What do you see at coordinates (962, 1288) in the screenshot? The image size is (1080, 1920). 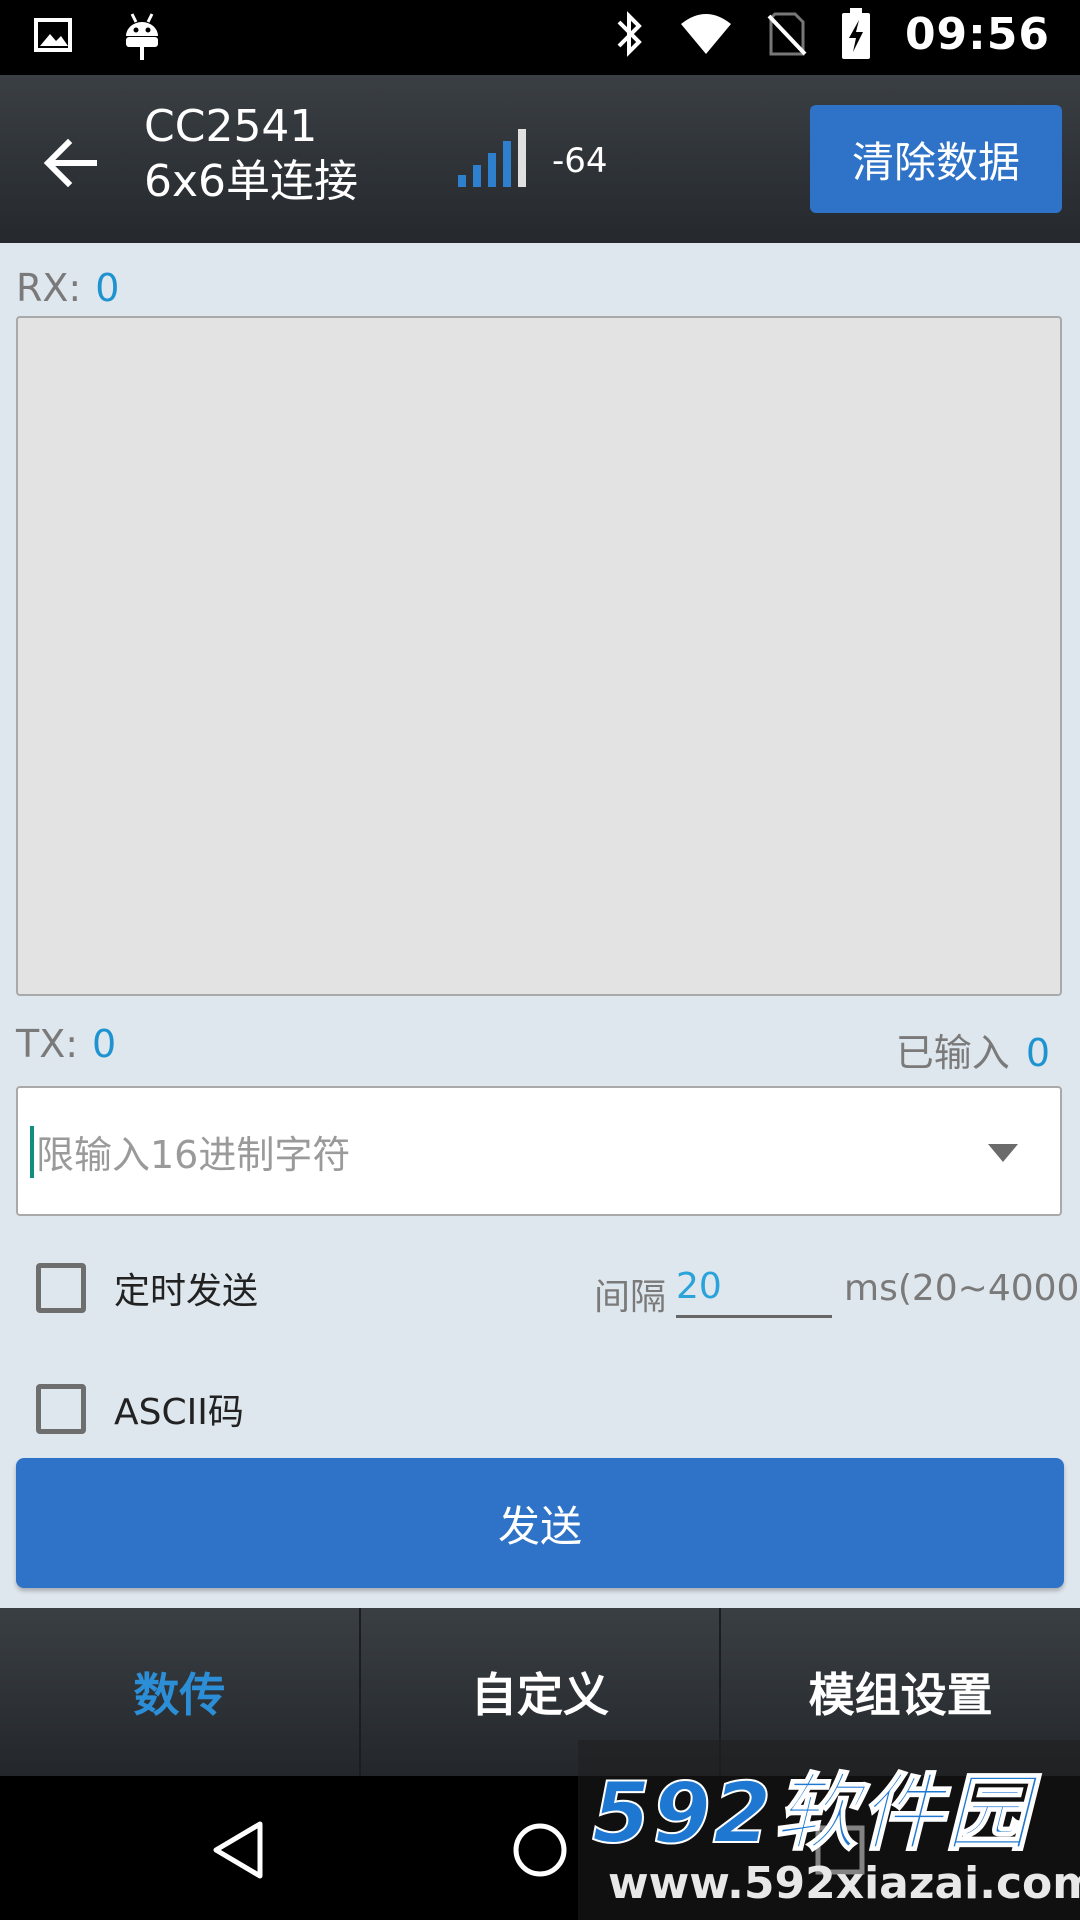 I see `interval-unit: ms(20~4000)` at bounding box center [962, 1288].